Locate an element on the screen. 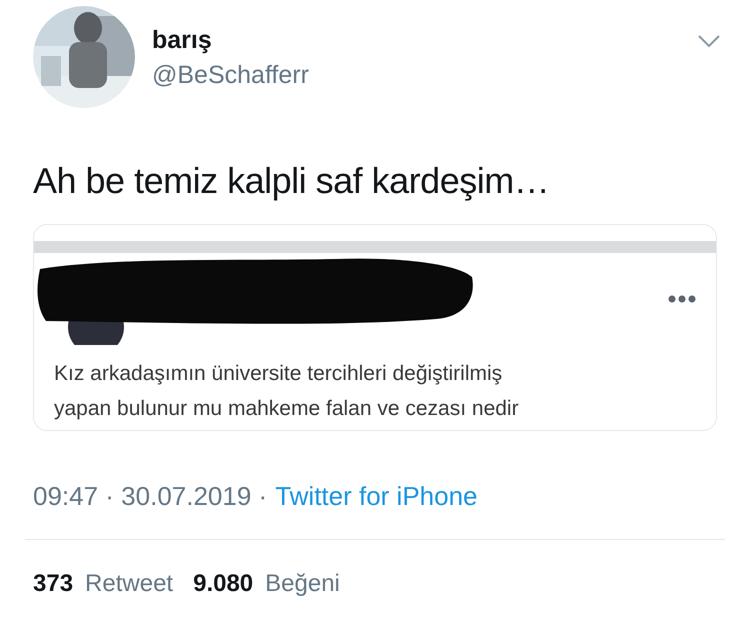  post-text: yapan bulunur mu mahkeme falan ve cezası nedir is located at coordinates (286, 409).